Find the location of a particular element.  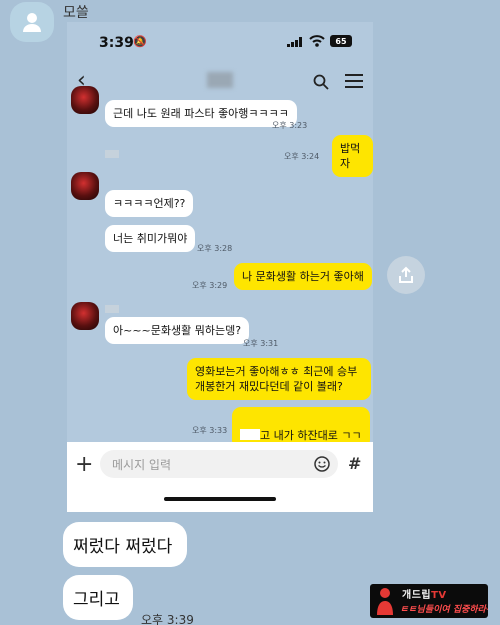

redacted-block is located at coordinates (250, 434).